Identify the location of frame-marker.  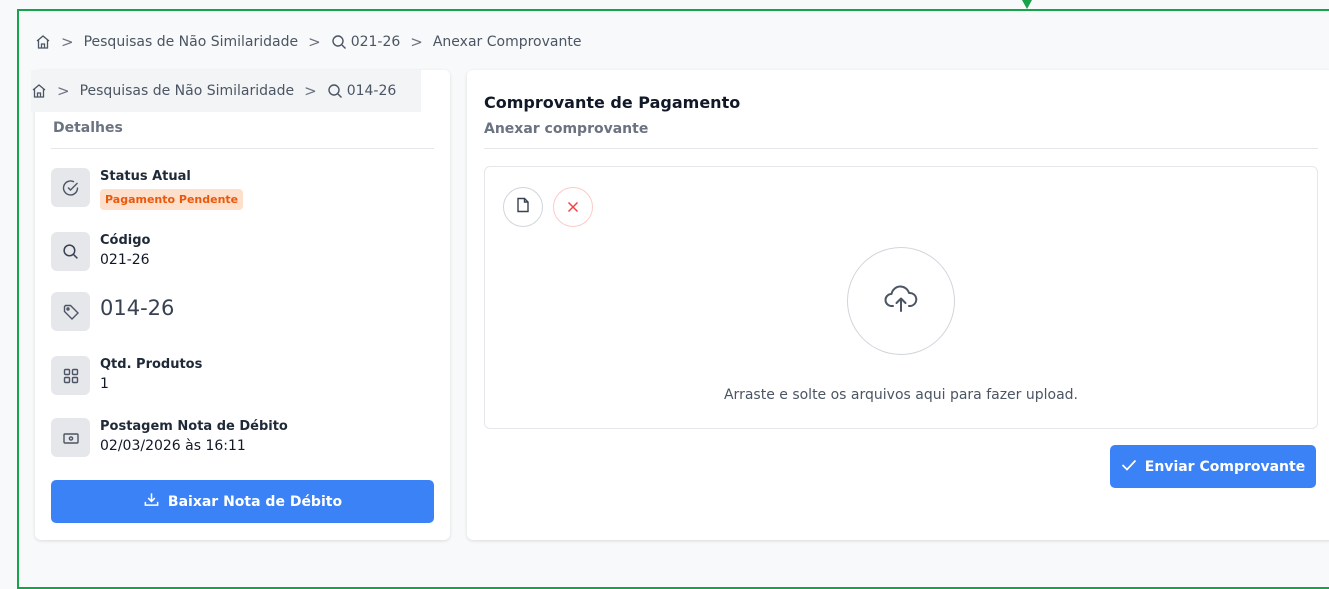
(1027, 4).